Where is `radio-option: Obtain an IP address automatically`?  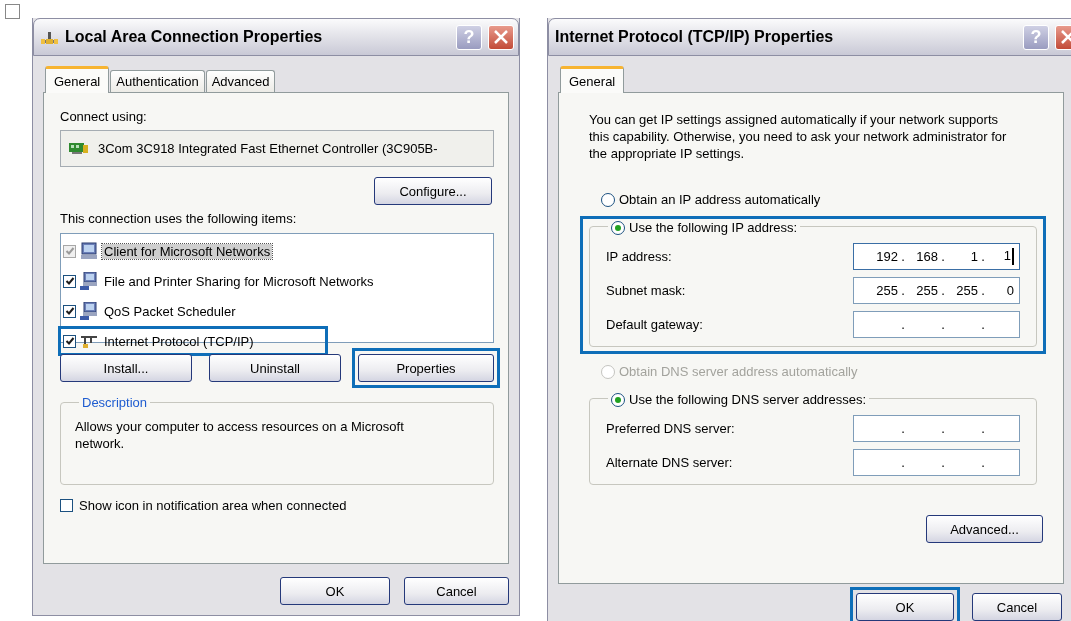
radio-option: Obtain an IP address automatically is located at coordinates (711, 199).